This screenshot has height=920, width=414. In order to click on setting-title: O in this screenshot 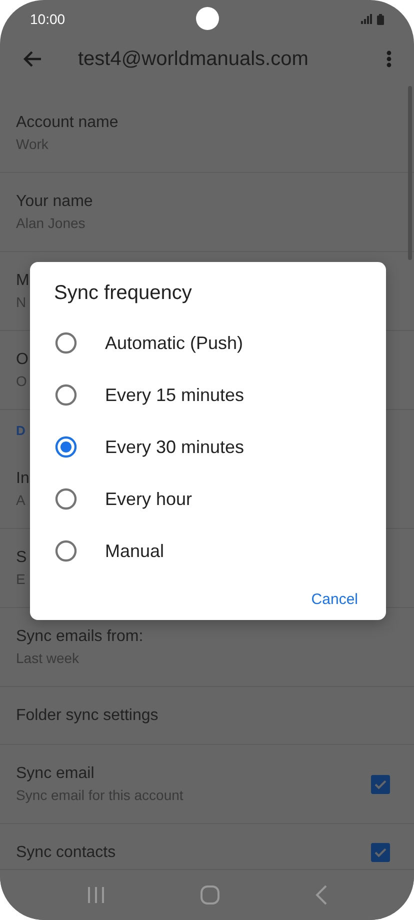, I will do `click(22, 359)`.